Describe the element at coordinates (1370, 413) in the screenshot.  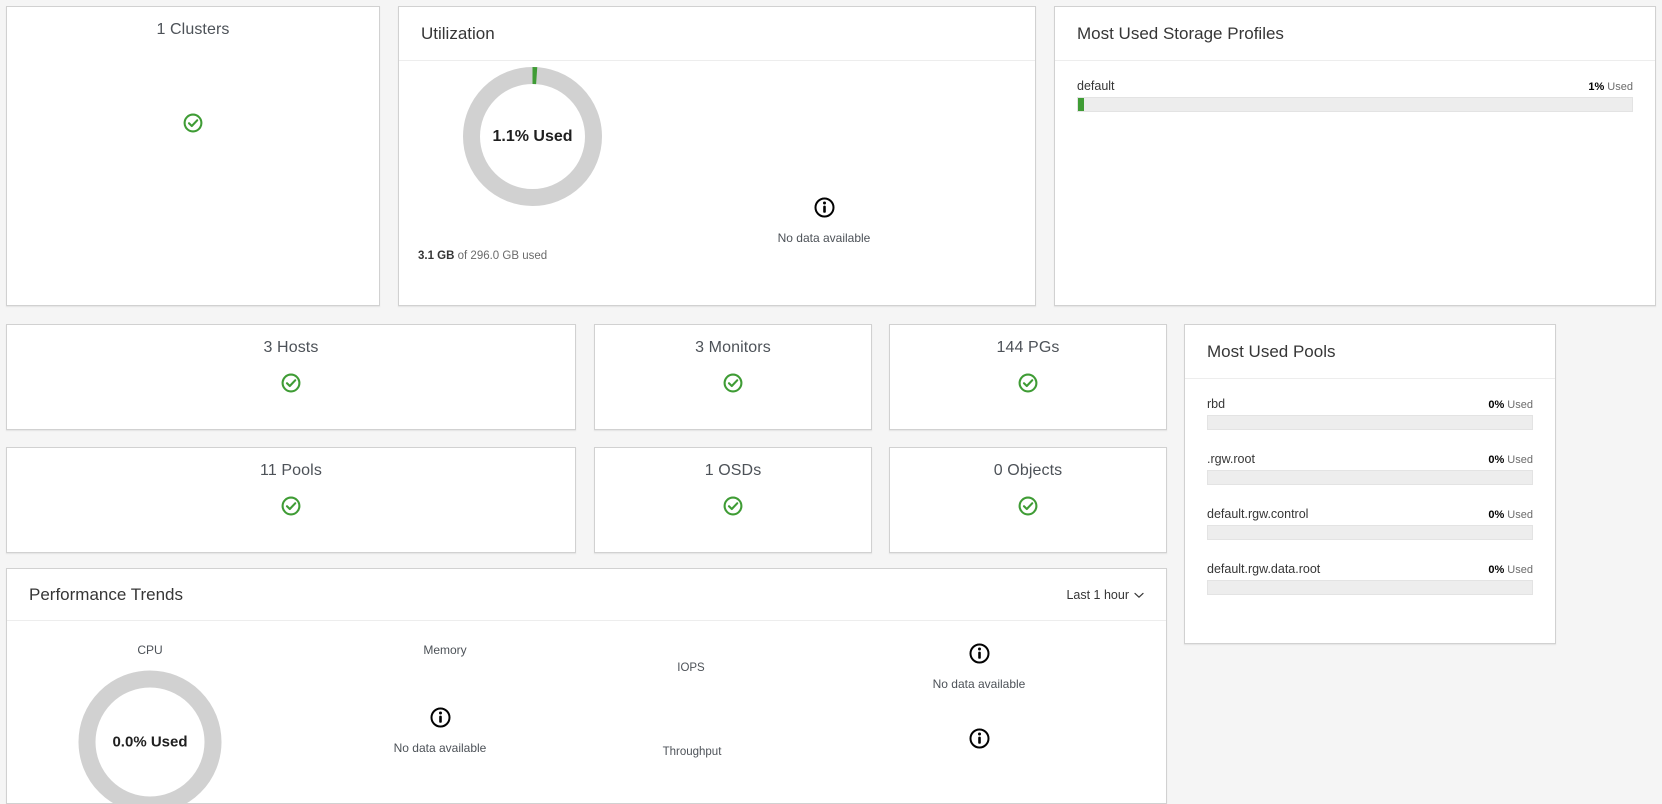
I see `usage-row: rbd 0% Used` at that location.